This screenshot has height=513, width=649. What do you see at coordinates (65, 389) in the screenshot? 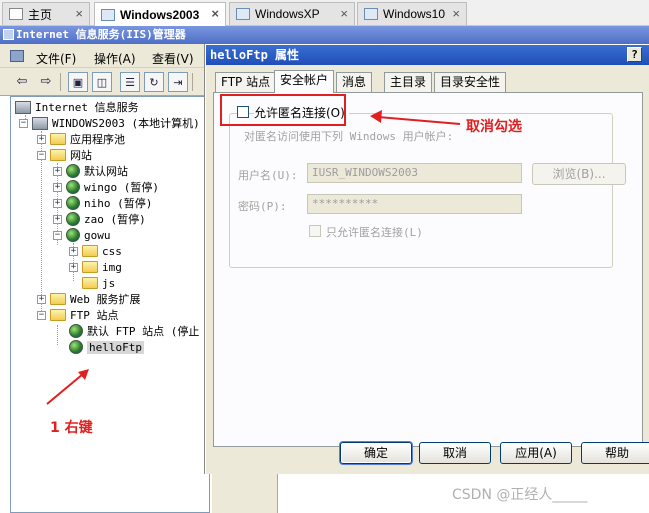
I see `arrow-to-helloftp` at bounding box center [65, 389].